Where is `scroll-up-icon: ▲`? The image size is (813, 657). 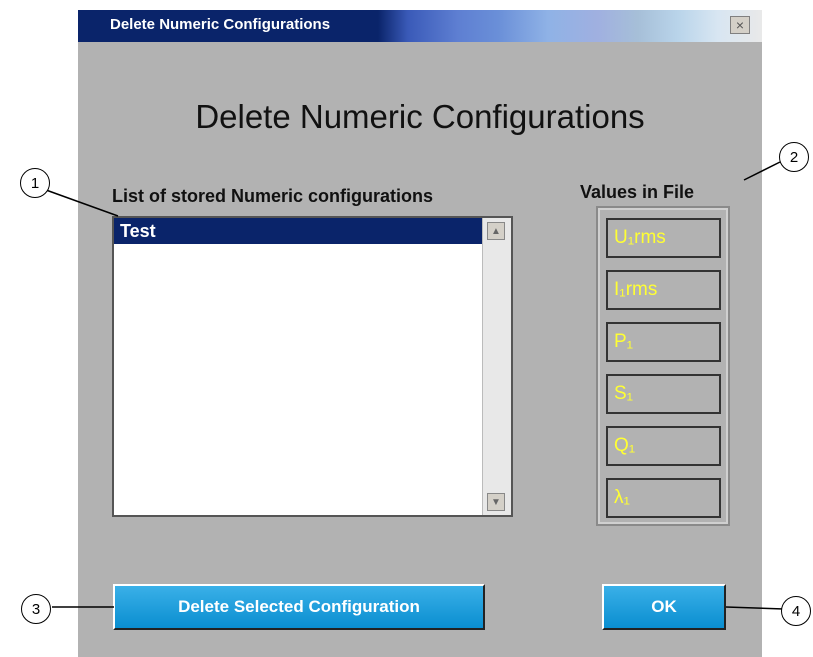
scroll-up-icon: ▲ is located at coordinates (496, 231).